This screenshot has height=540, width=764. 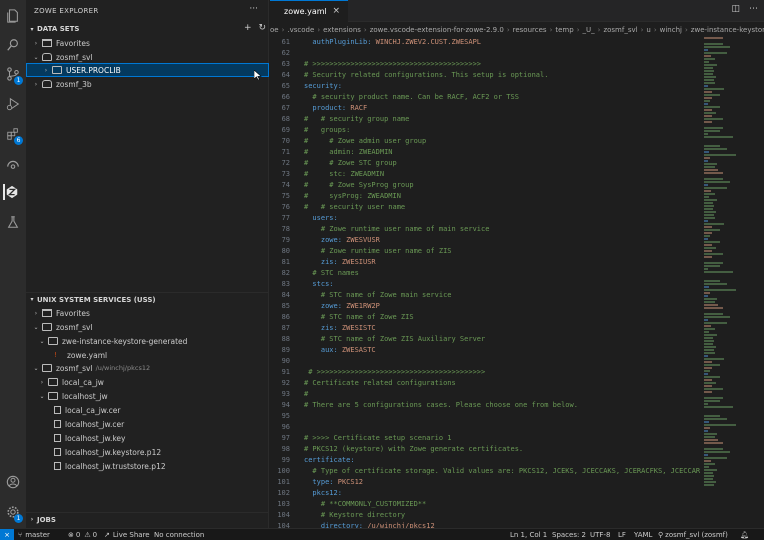 I want to click on breadcrumb-item: oe, so click(x=274, y=30).